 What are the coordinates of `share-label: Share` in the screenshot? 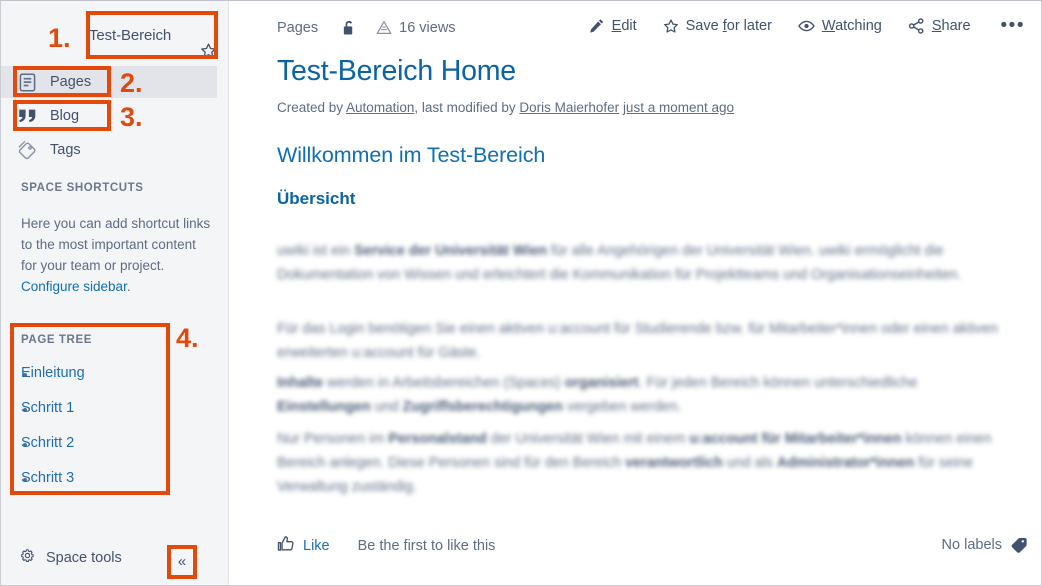 It's located at (951, 26).